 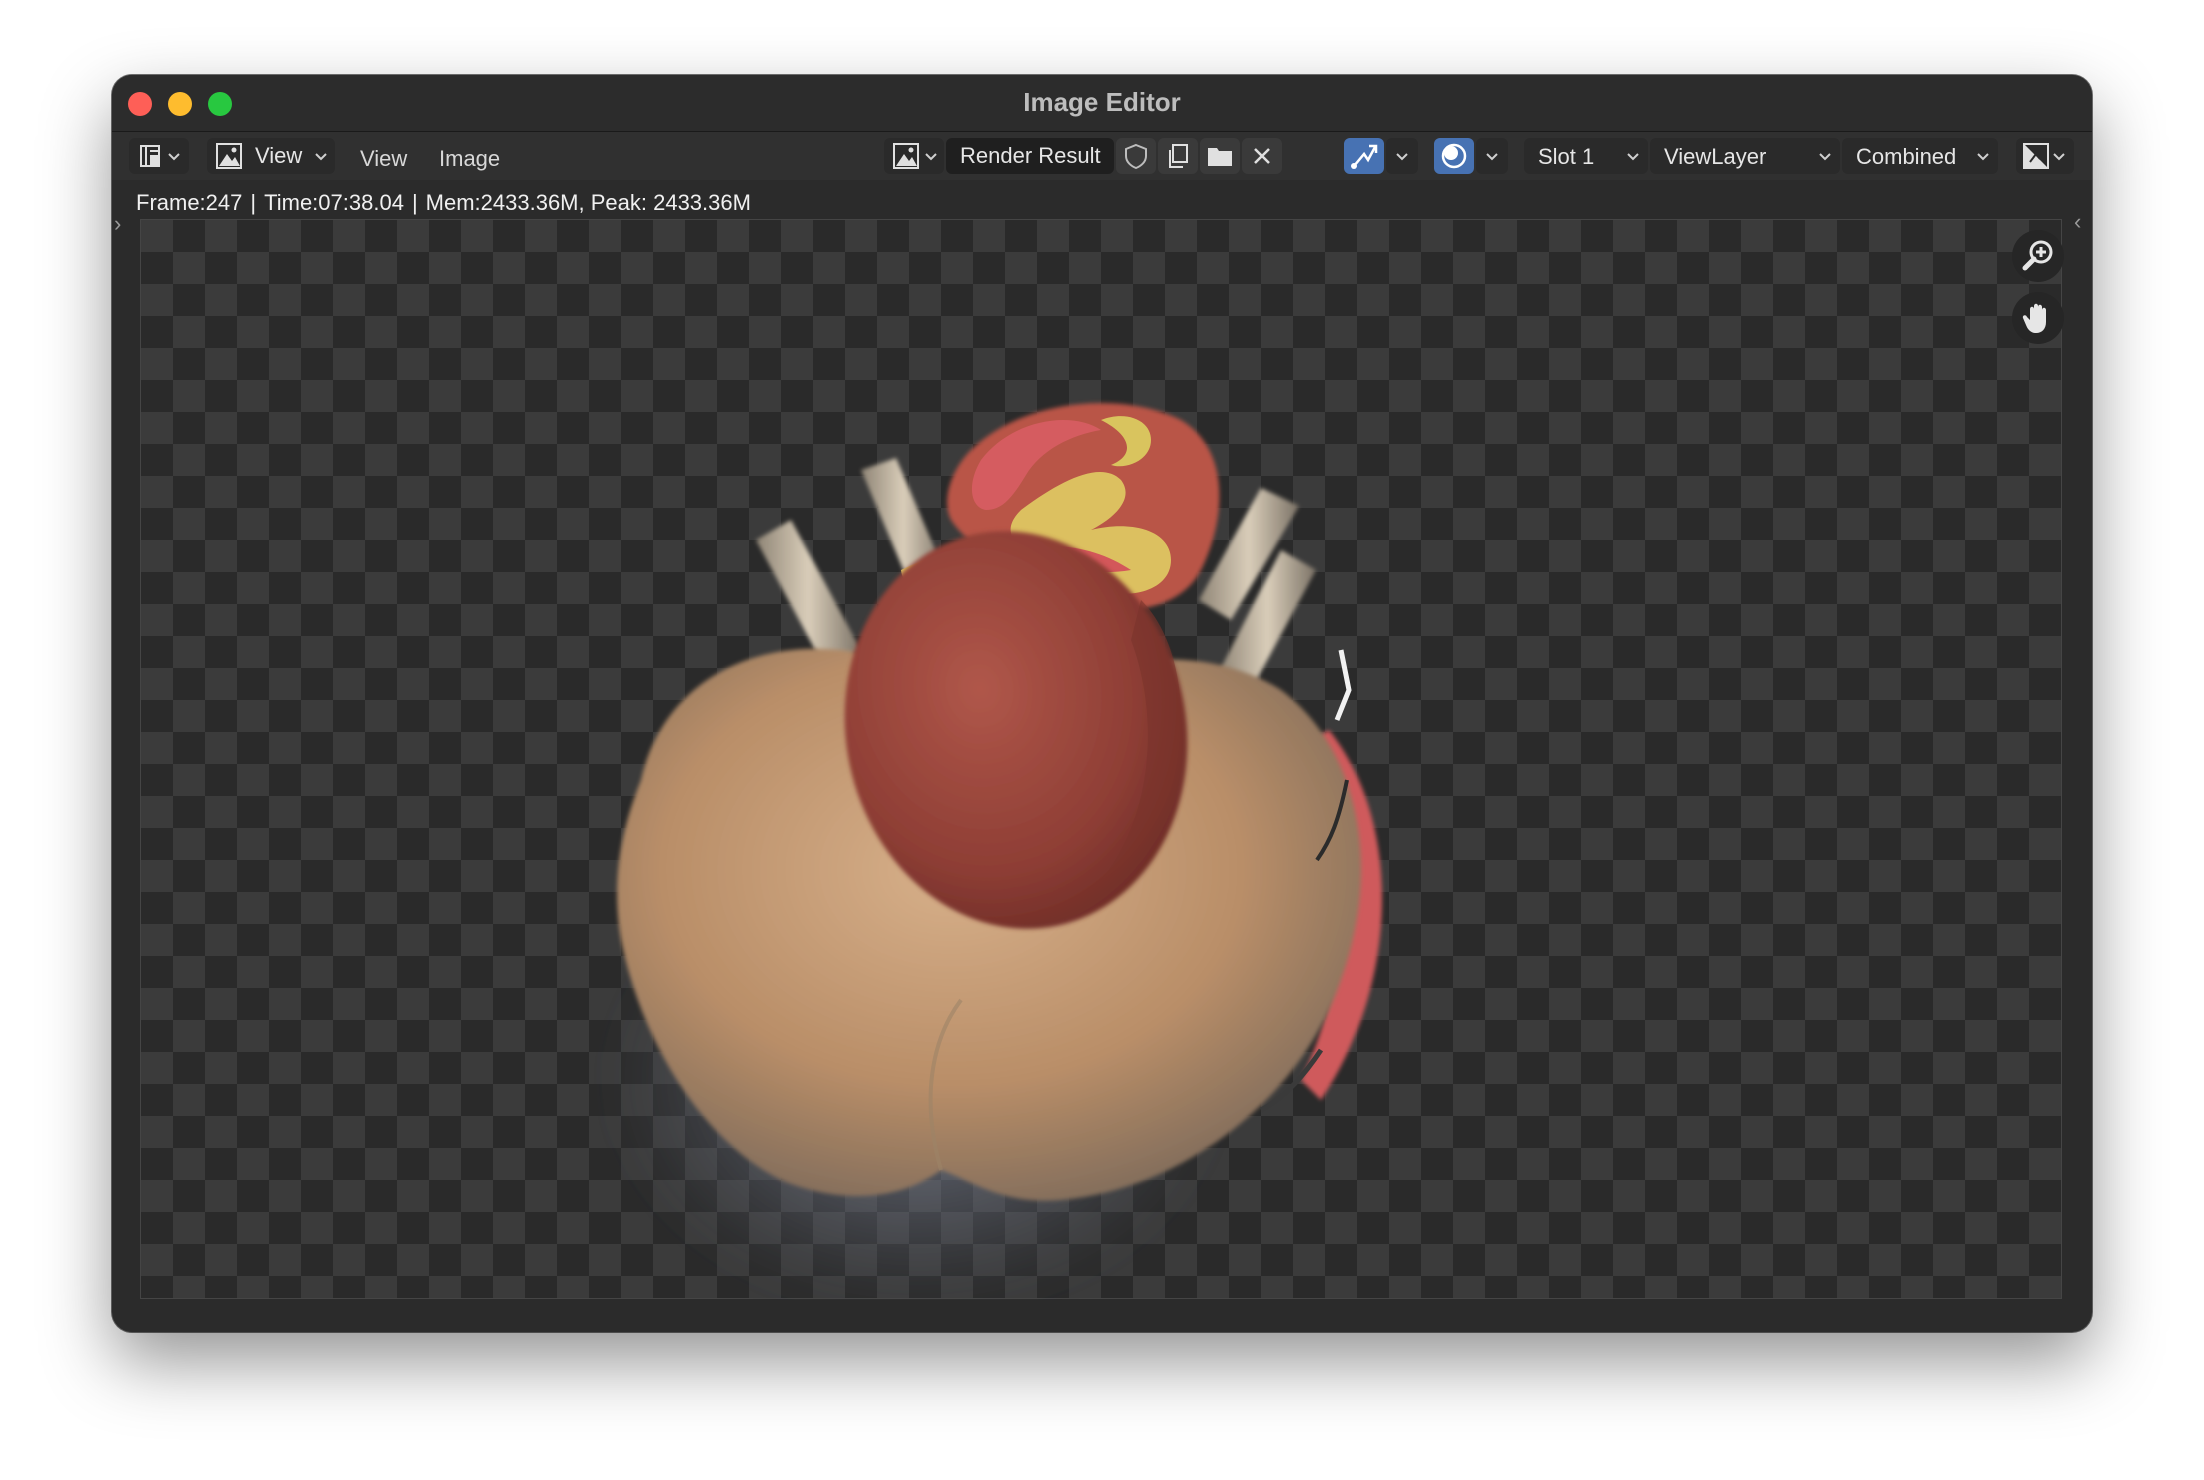 I want to click on duplicate-image-button, so click(x=1178, y=156).